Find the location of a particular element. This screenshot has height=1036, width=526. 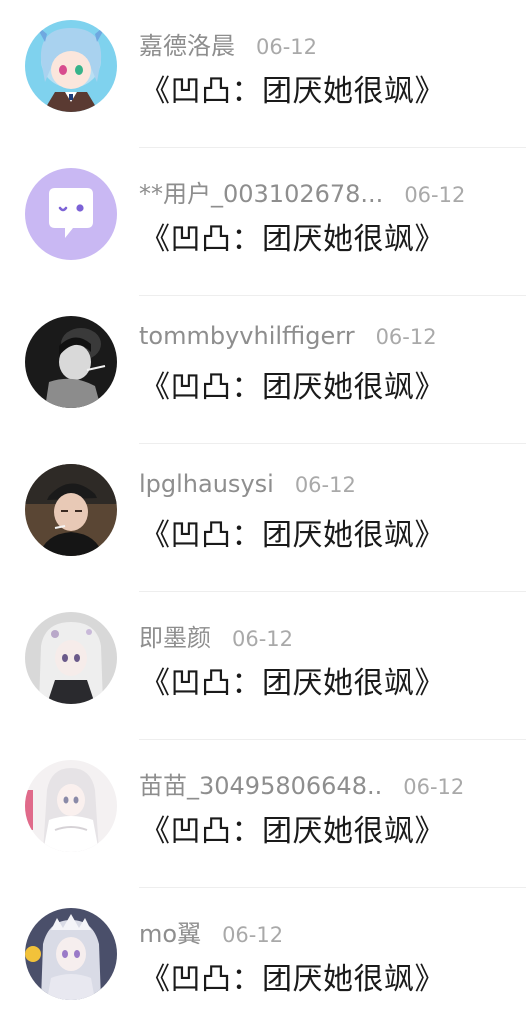

list-item: lpglhausysi 06-12 《凹凸：团厌她很飒》 is located at coordinates (263, 518).